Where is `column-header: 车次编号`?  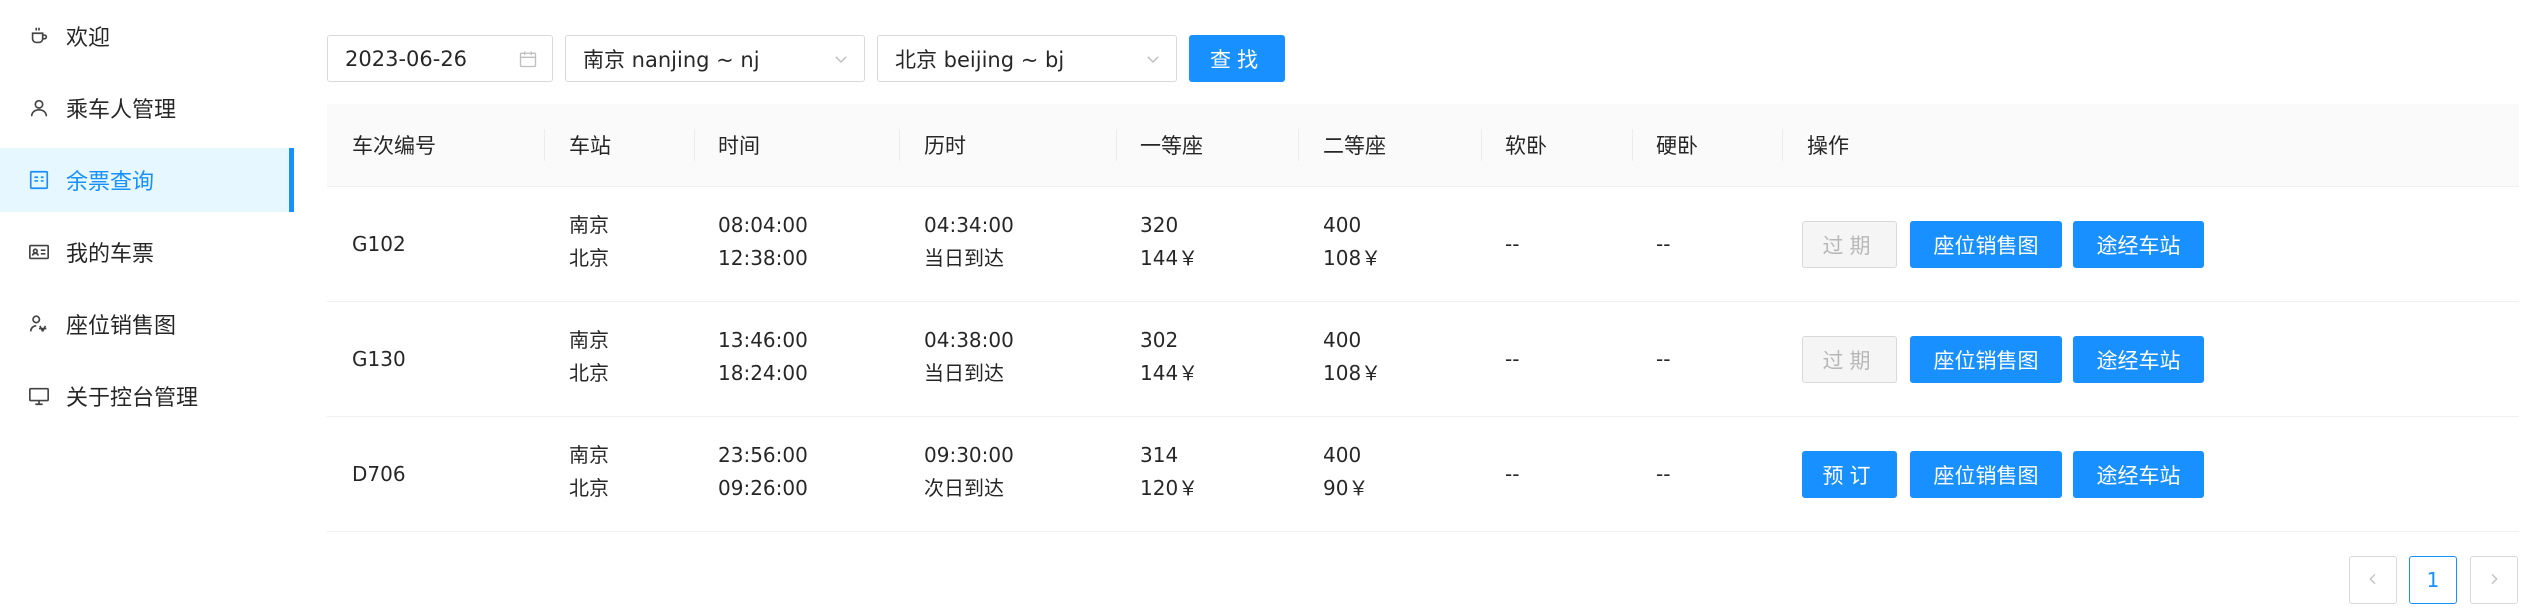 column-header: 车次编号 is located at coordinates (394, 146).